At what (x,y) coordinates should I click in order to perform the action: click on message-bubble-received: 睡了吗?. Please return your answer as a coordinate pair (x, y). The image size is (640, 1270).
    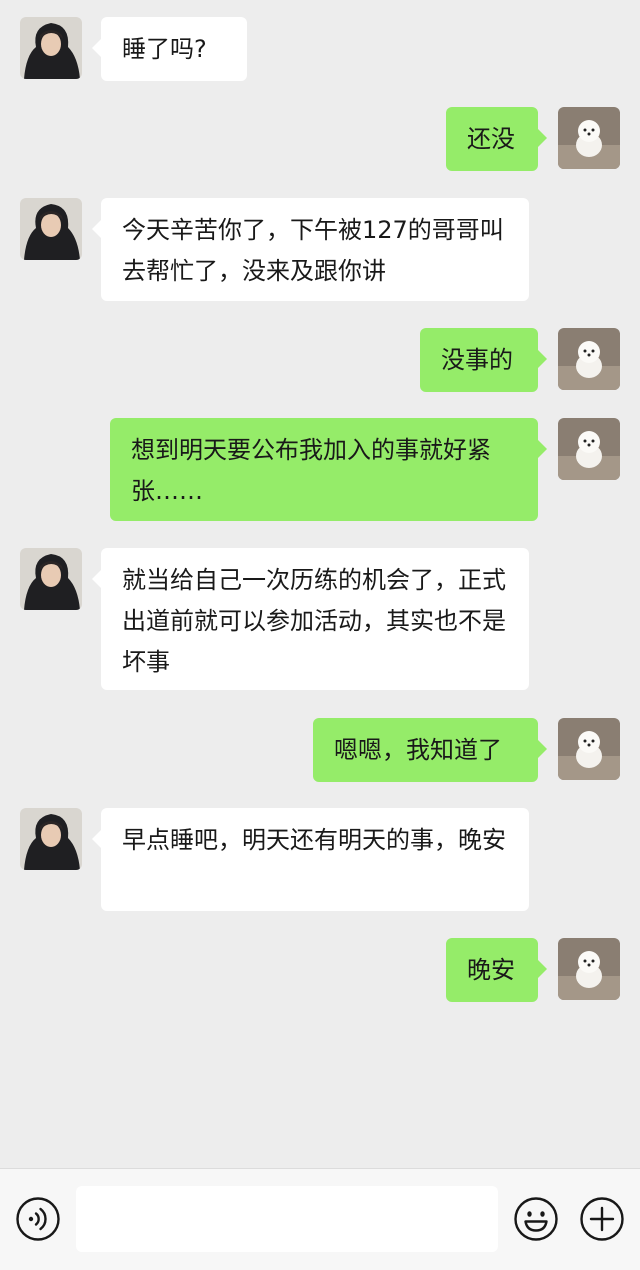
    Looking at the image, I should click on (169, 49).